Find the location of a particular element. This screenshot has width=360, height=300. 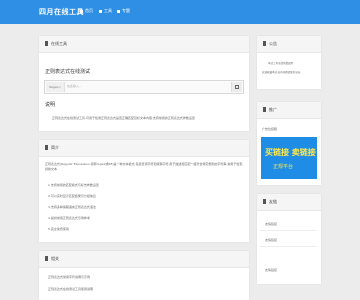

link-icon is located at coordinates (264, 201).